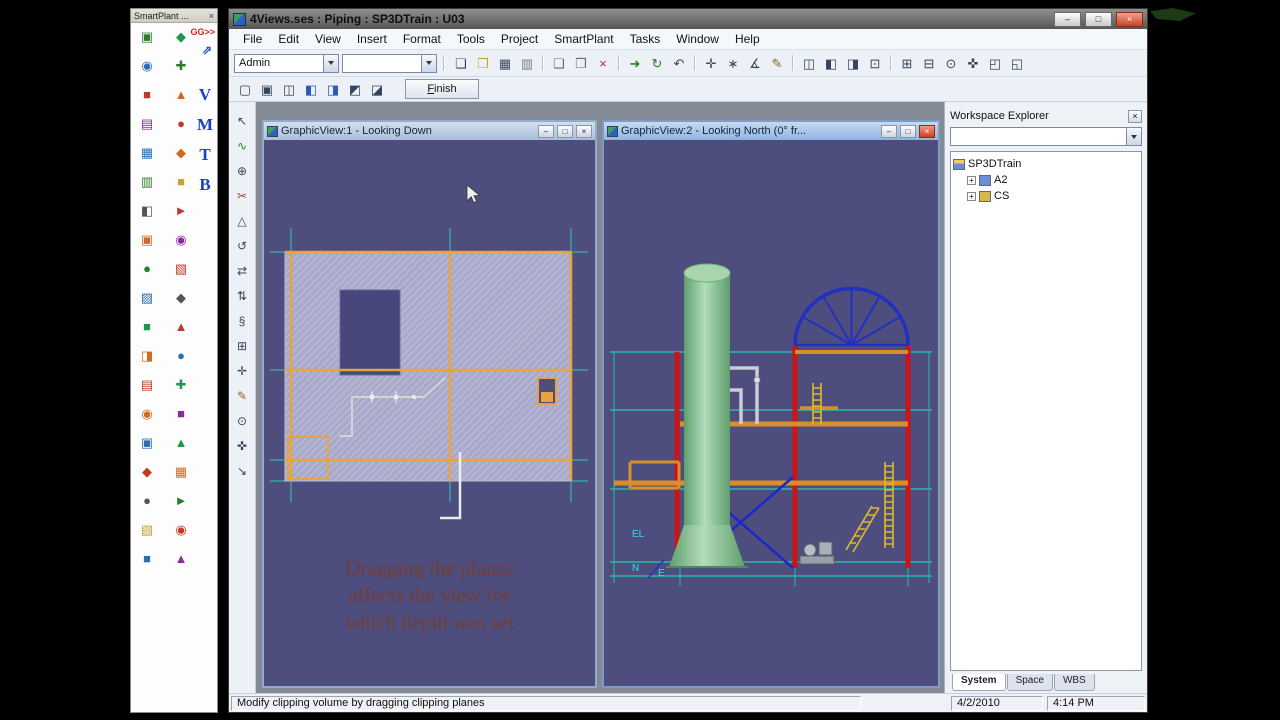 The height and width of the screenshot is (720, 1280). Describe the element at coordinates (202, 32) in the screenshot. I see `palette-gg-label: GG>>` at that location.